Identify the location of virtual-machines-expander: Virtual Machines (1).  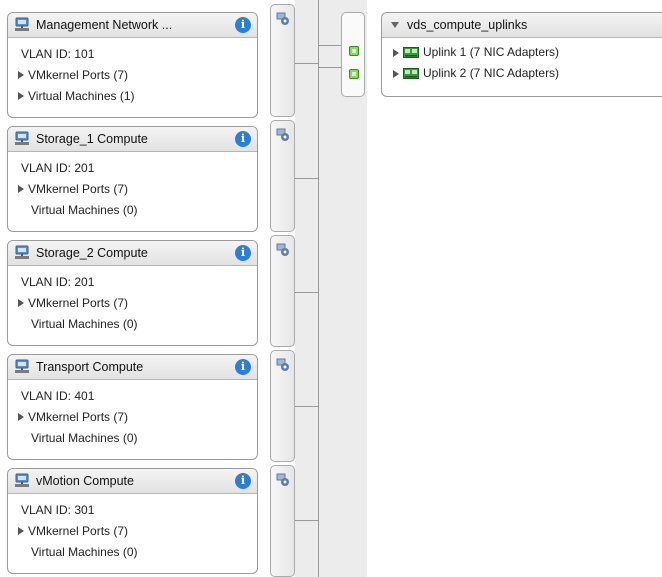
(132, 96).